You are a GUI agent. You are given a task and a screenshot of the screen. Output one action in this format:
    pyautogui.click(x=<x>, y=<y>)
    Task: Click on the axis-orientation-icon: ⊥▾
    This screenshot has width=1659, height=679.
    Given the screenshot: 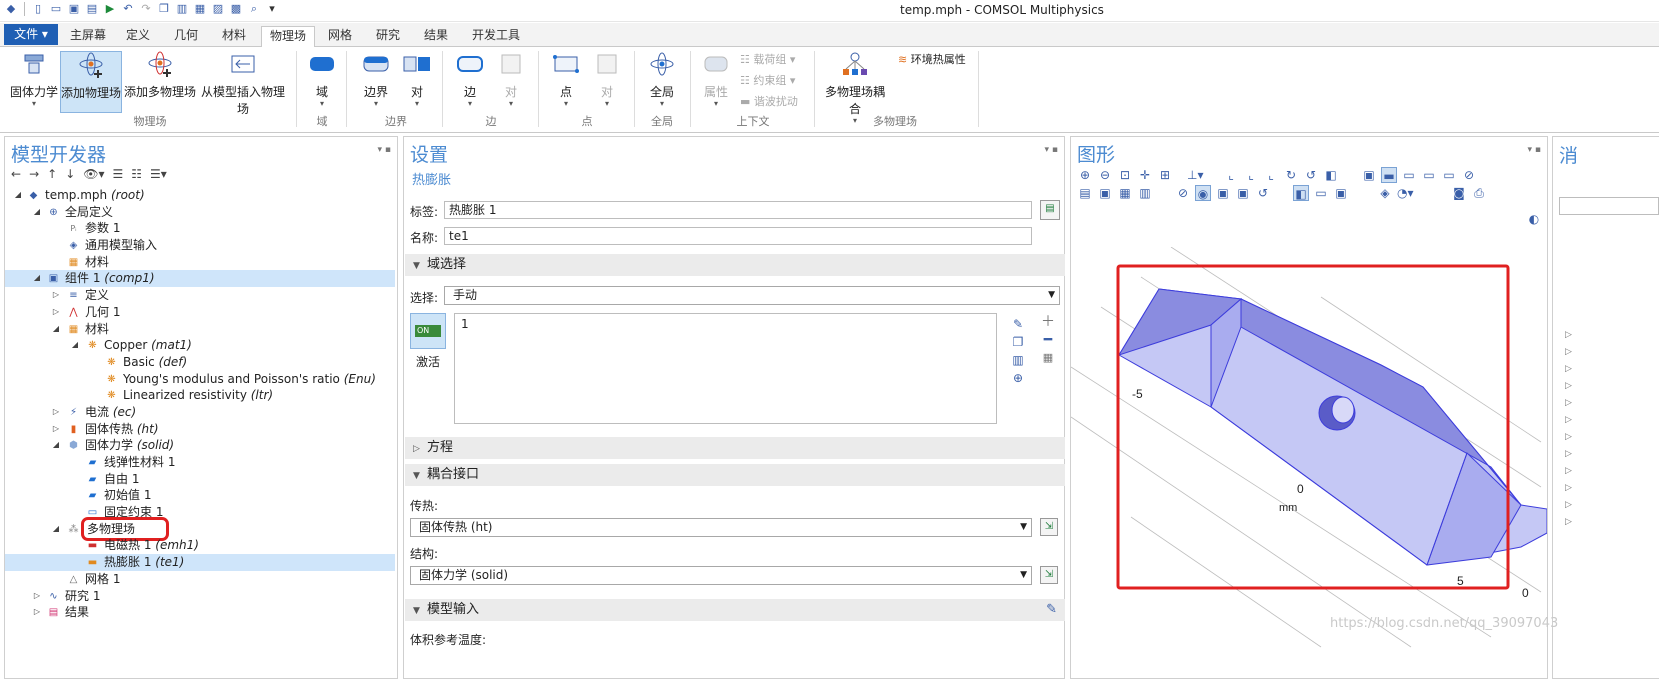 What is the action you would take?
    pyautogui.click(x=1195, y=175)
    